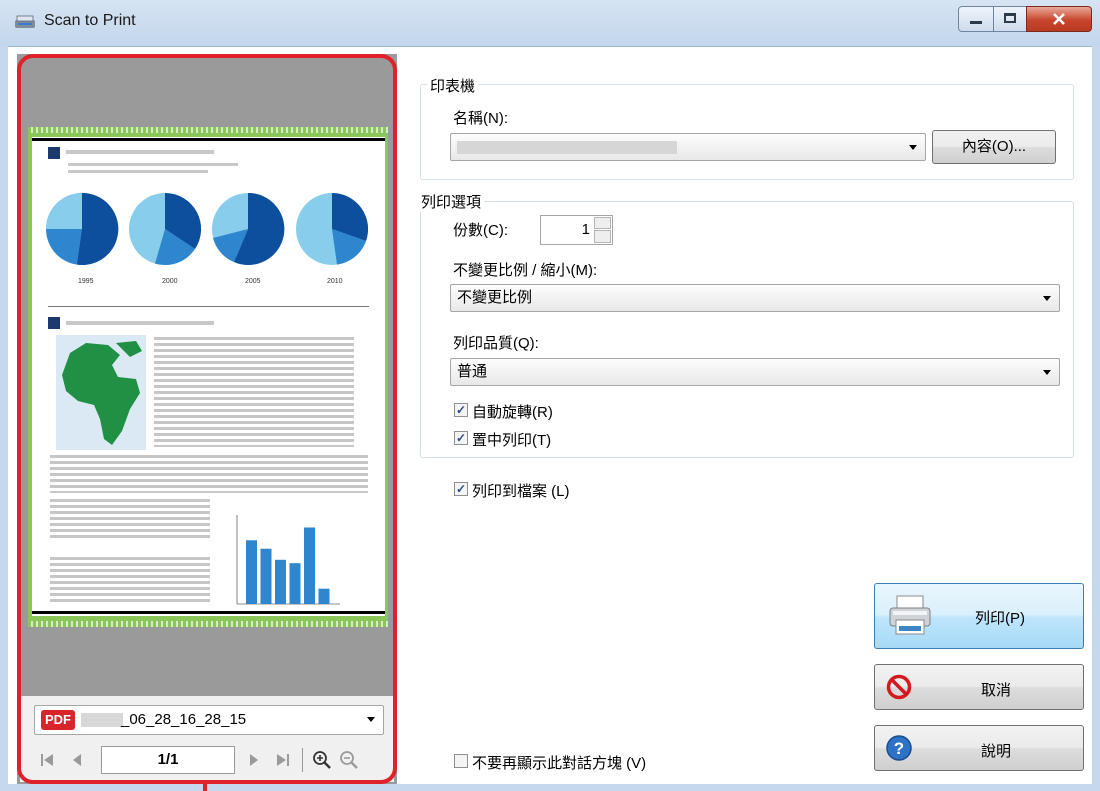 This screenshot has width=1100, height=791. Describe the element at coordinates (979, 748) in the screenshot. I see `help-button: ? 說明` at that location.